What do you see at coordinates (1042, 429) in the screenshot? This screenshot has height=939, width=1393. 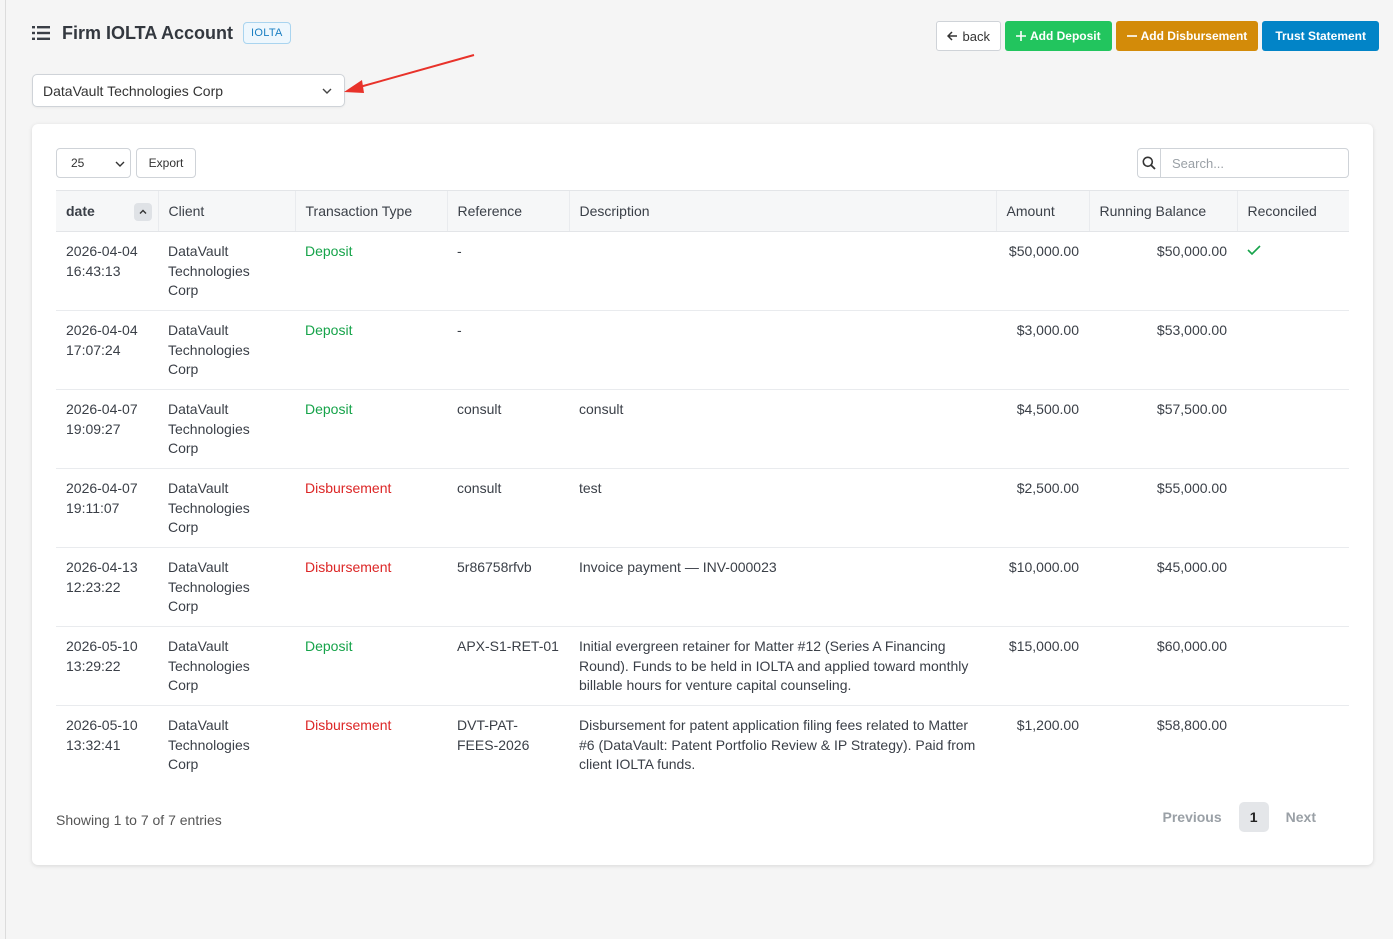 I see `cell-amount: $4,500.00` at bounding box center [1042, 429].